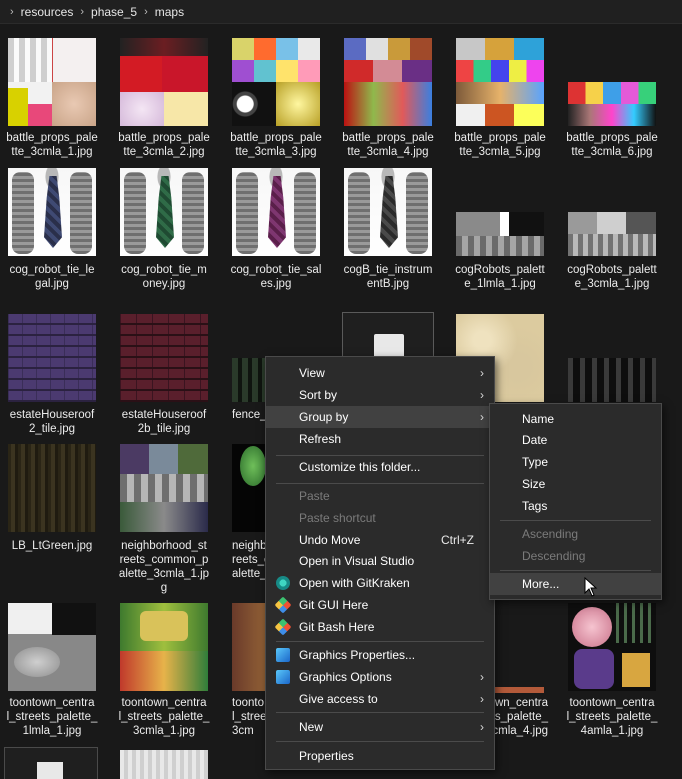  Describe the element at coordinates (457, 540) in the screenshot. I see `shortcut-label: Ctrl+Z` at that location.